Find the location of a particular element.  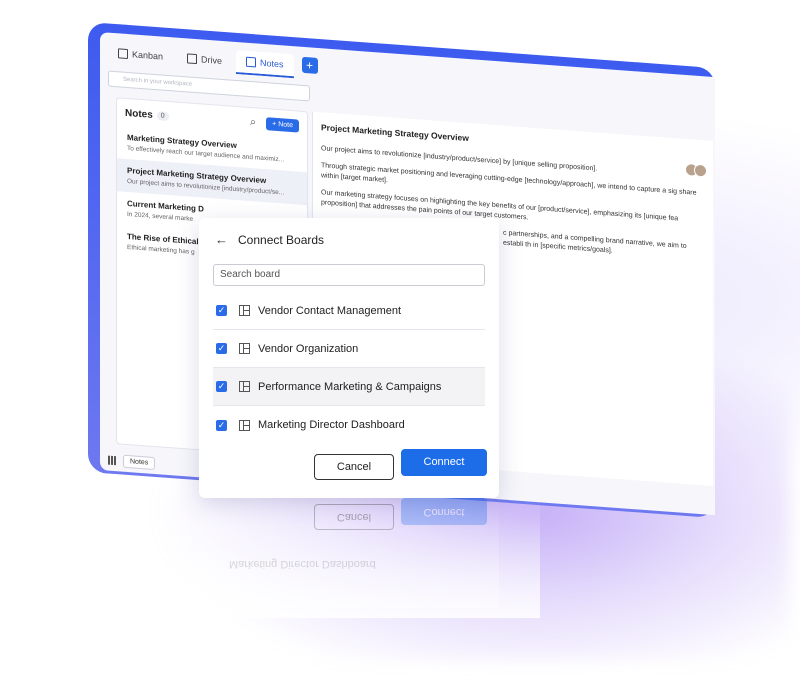

notes-icon is located at coordinates (251, 62).